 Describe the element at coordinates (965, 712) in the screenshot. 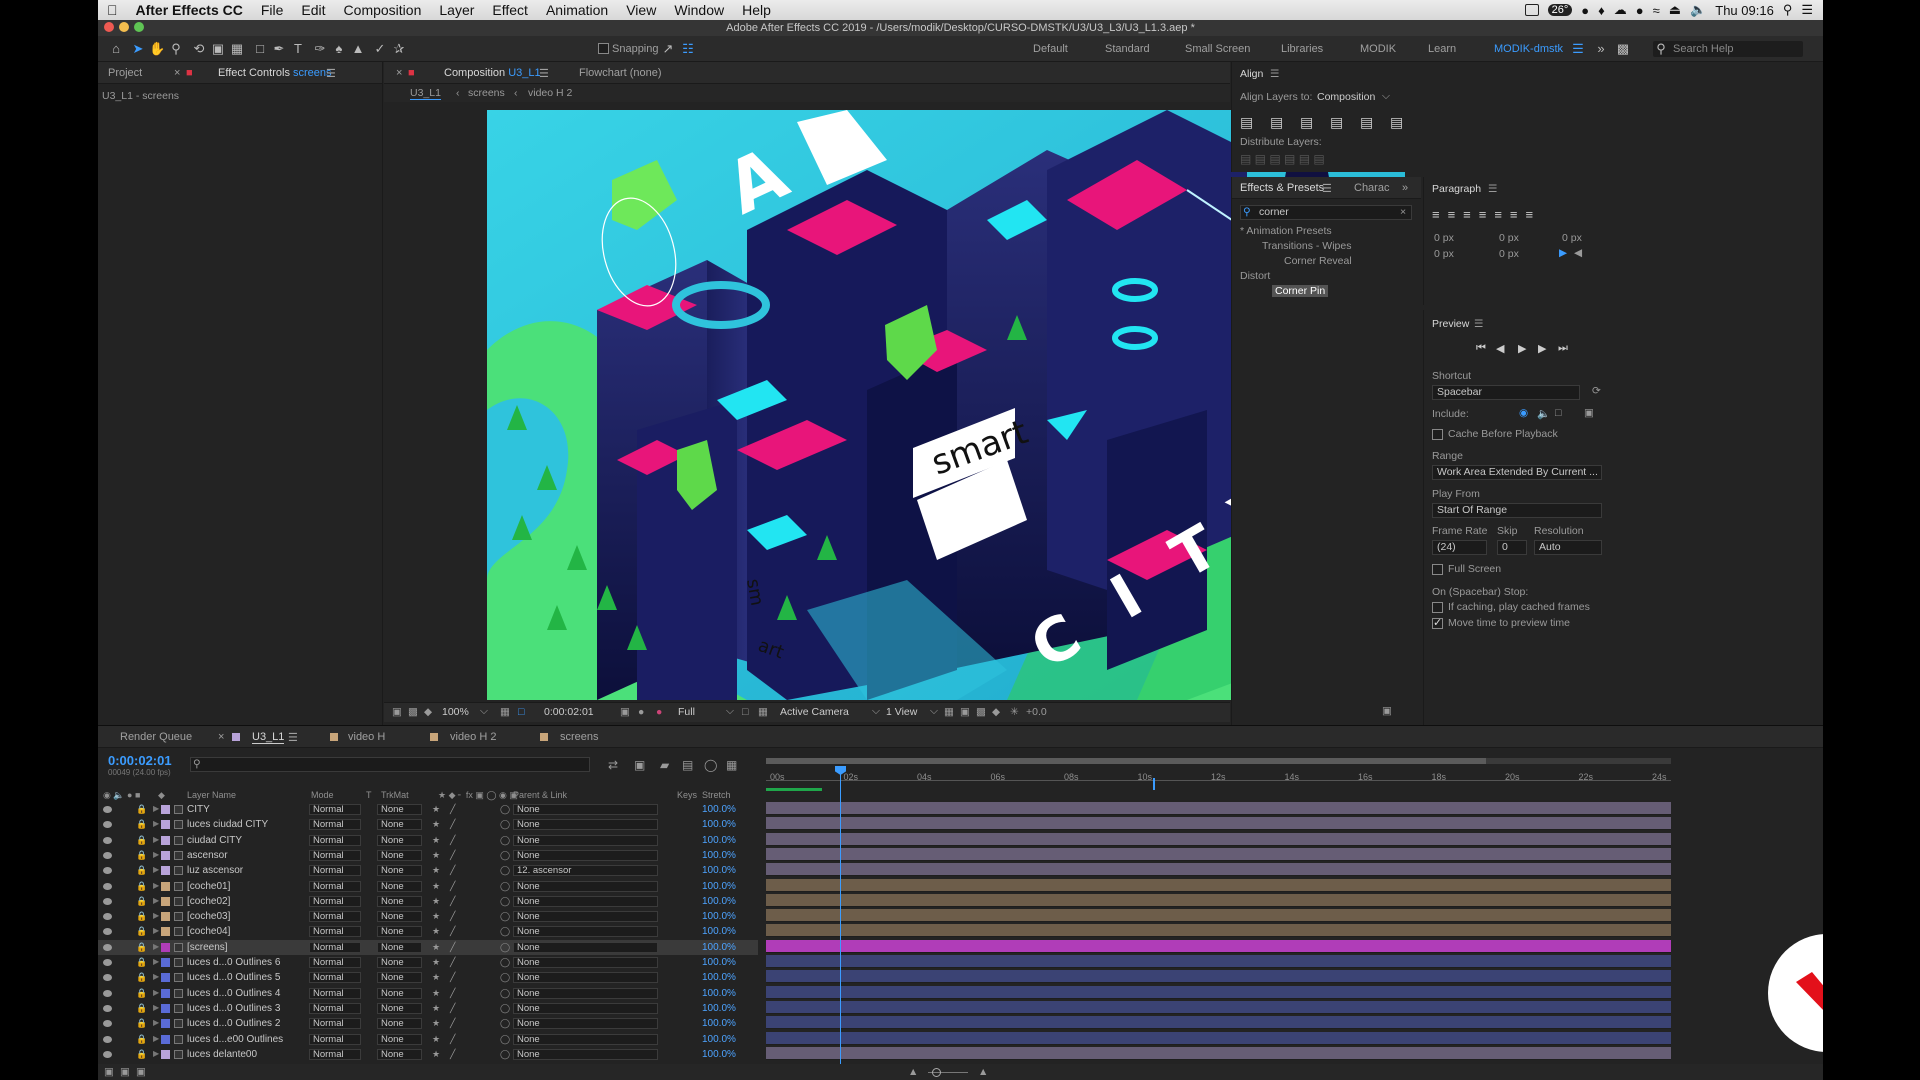

I see `fast-previews-icon: ▣` at that location.